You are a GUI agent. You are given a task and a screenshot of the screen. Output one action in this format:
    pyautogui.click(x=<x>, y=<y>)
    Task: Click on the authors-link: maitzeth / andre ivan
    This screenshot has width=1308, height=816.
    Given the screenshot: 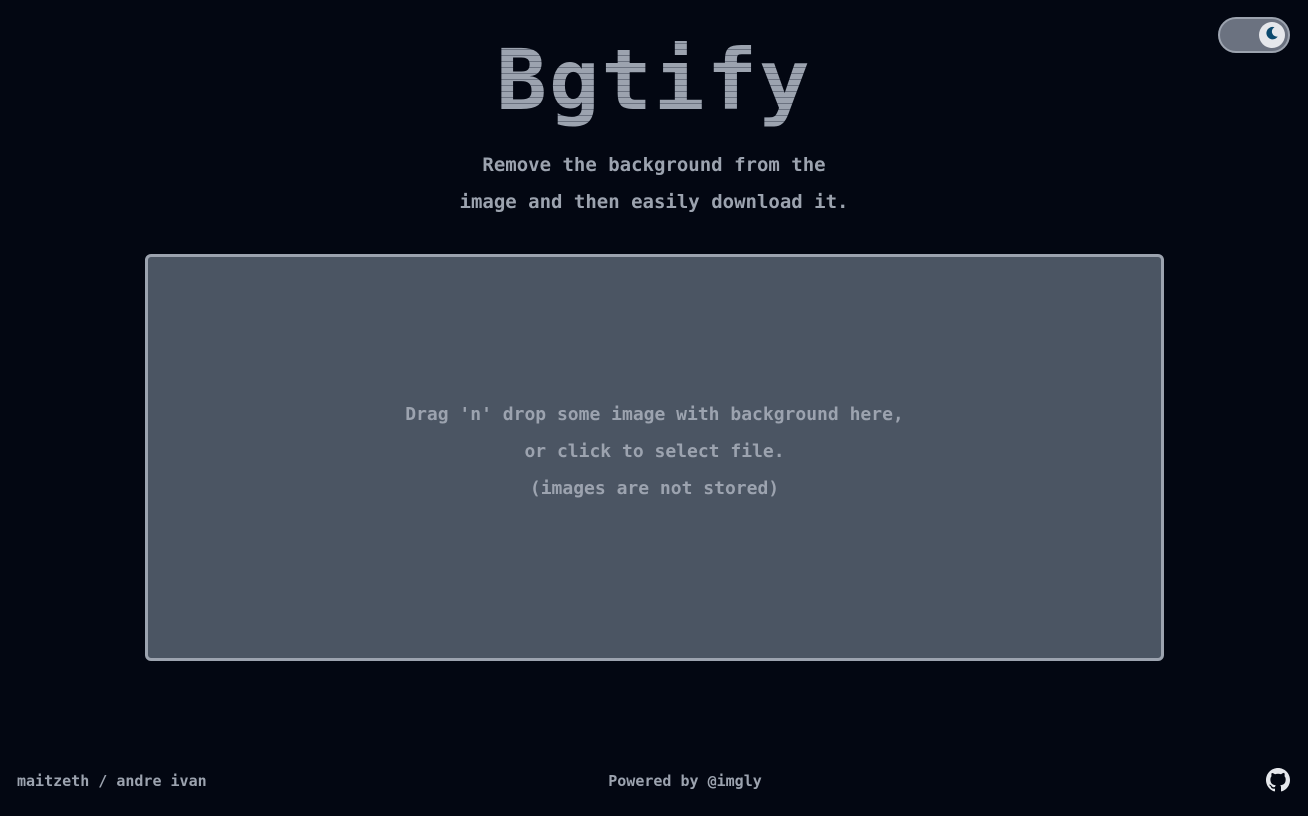 What is the action you would take?
    pyautogui.click(x=112, y=781)
    